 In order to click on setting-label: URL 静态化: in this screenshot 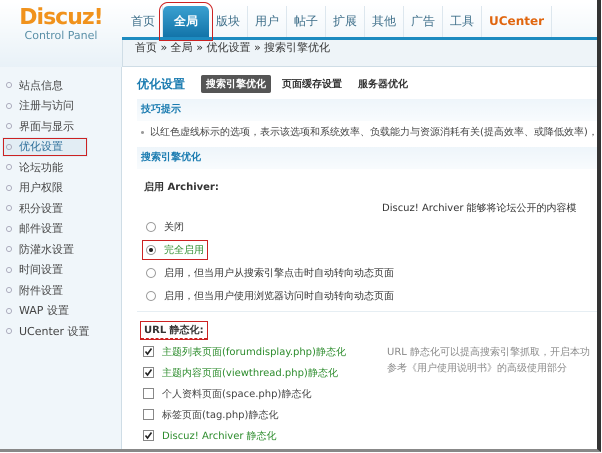, I will do `click(174, 330)`.